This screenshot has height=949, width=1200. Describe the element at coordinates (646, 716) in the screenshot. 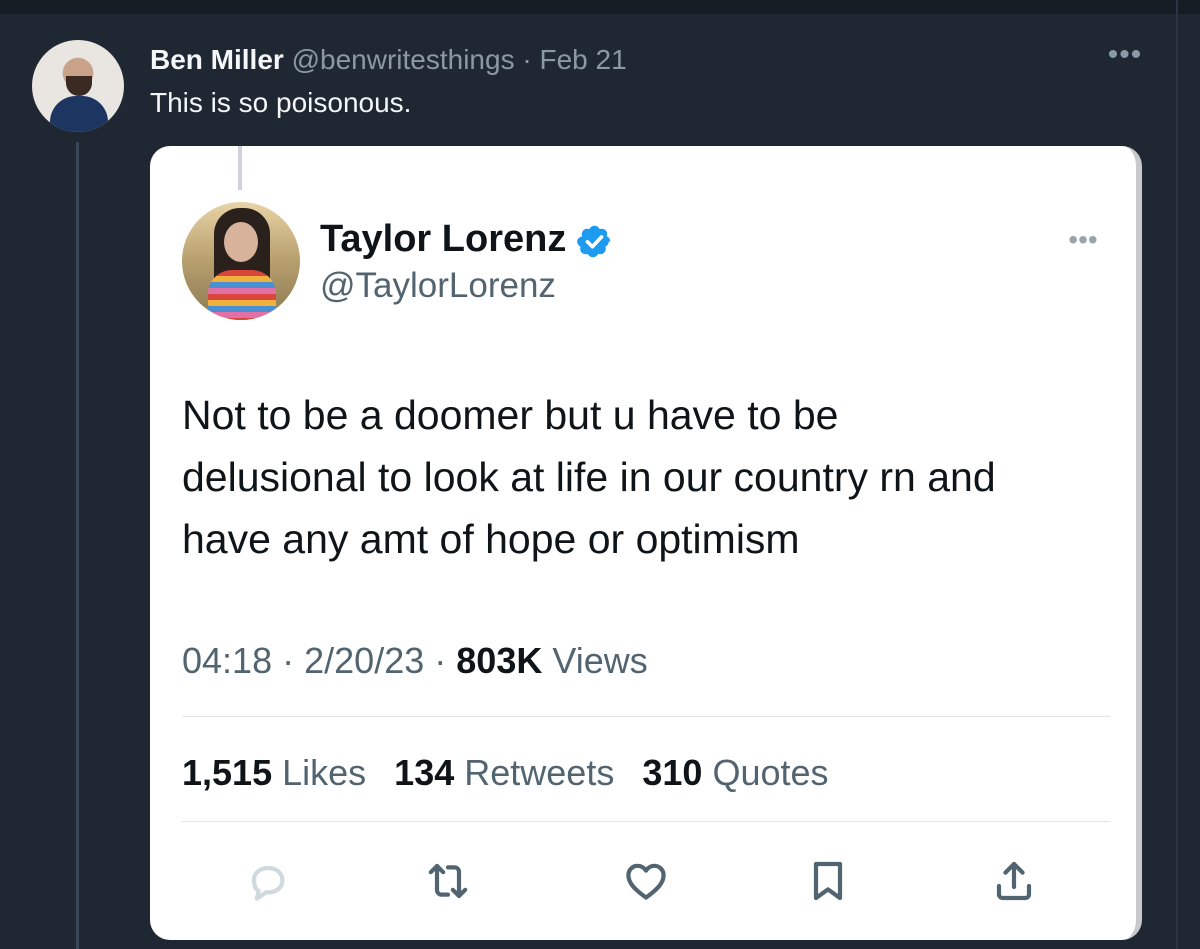

I see `metadata-divider` at that location.